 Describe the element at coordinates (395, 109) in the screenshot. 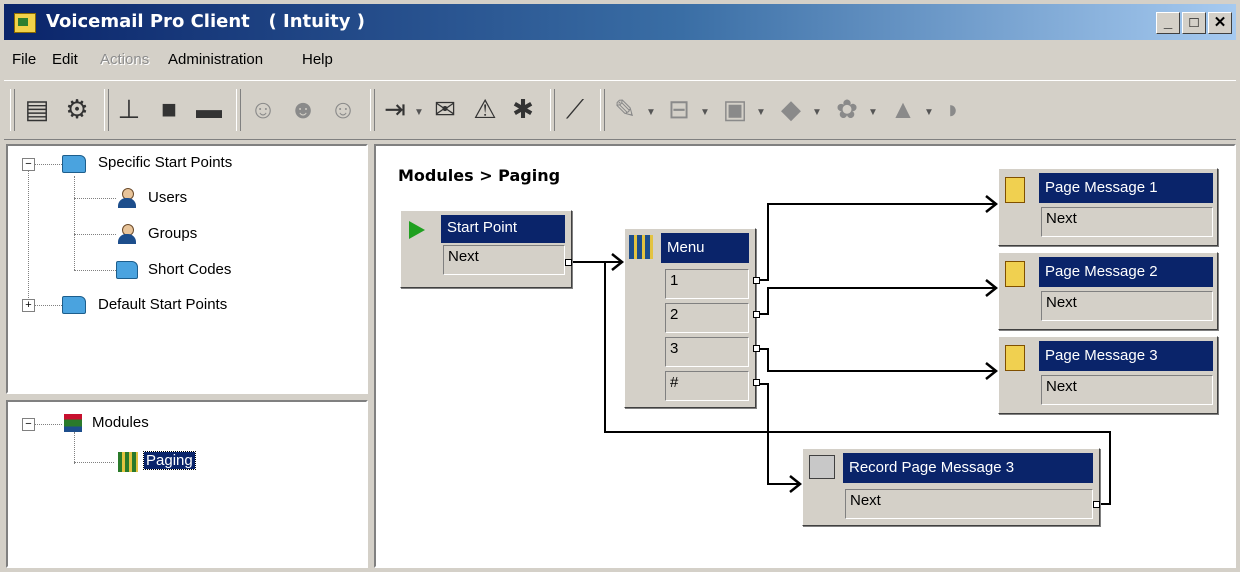

I see `general-action-icon: ⇥` at that location.